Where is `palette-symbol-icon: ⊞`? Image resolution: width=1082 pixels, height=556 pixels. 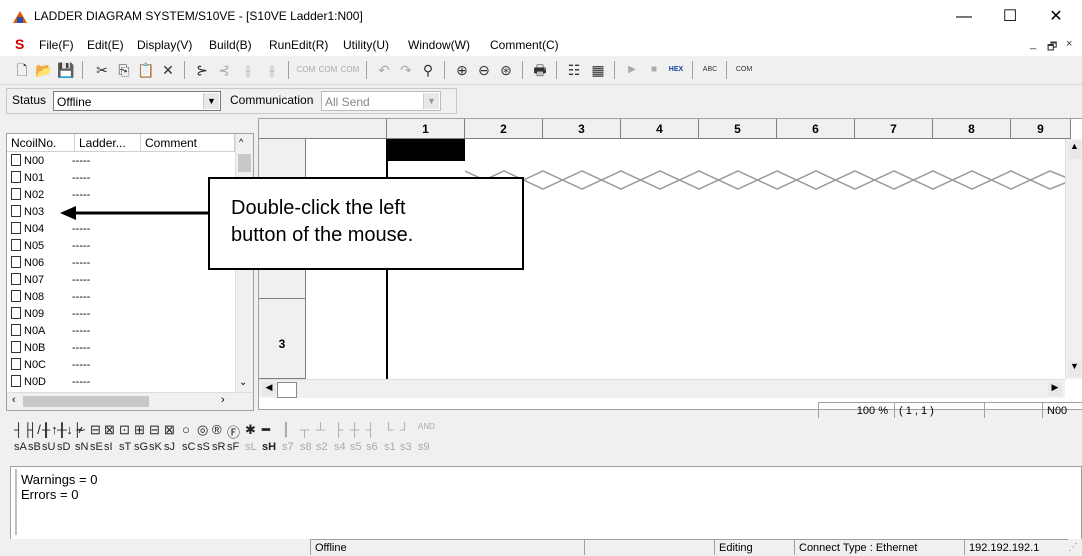
palette-symbol-icon: ⊞ is located at coordinates (139, 430).